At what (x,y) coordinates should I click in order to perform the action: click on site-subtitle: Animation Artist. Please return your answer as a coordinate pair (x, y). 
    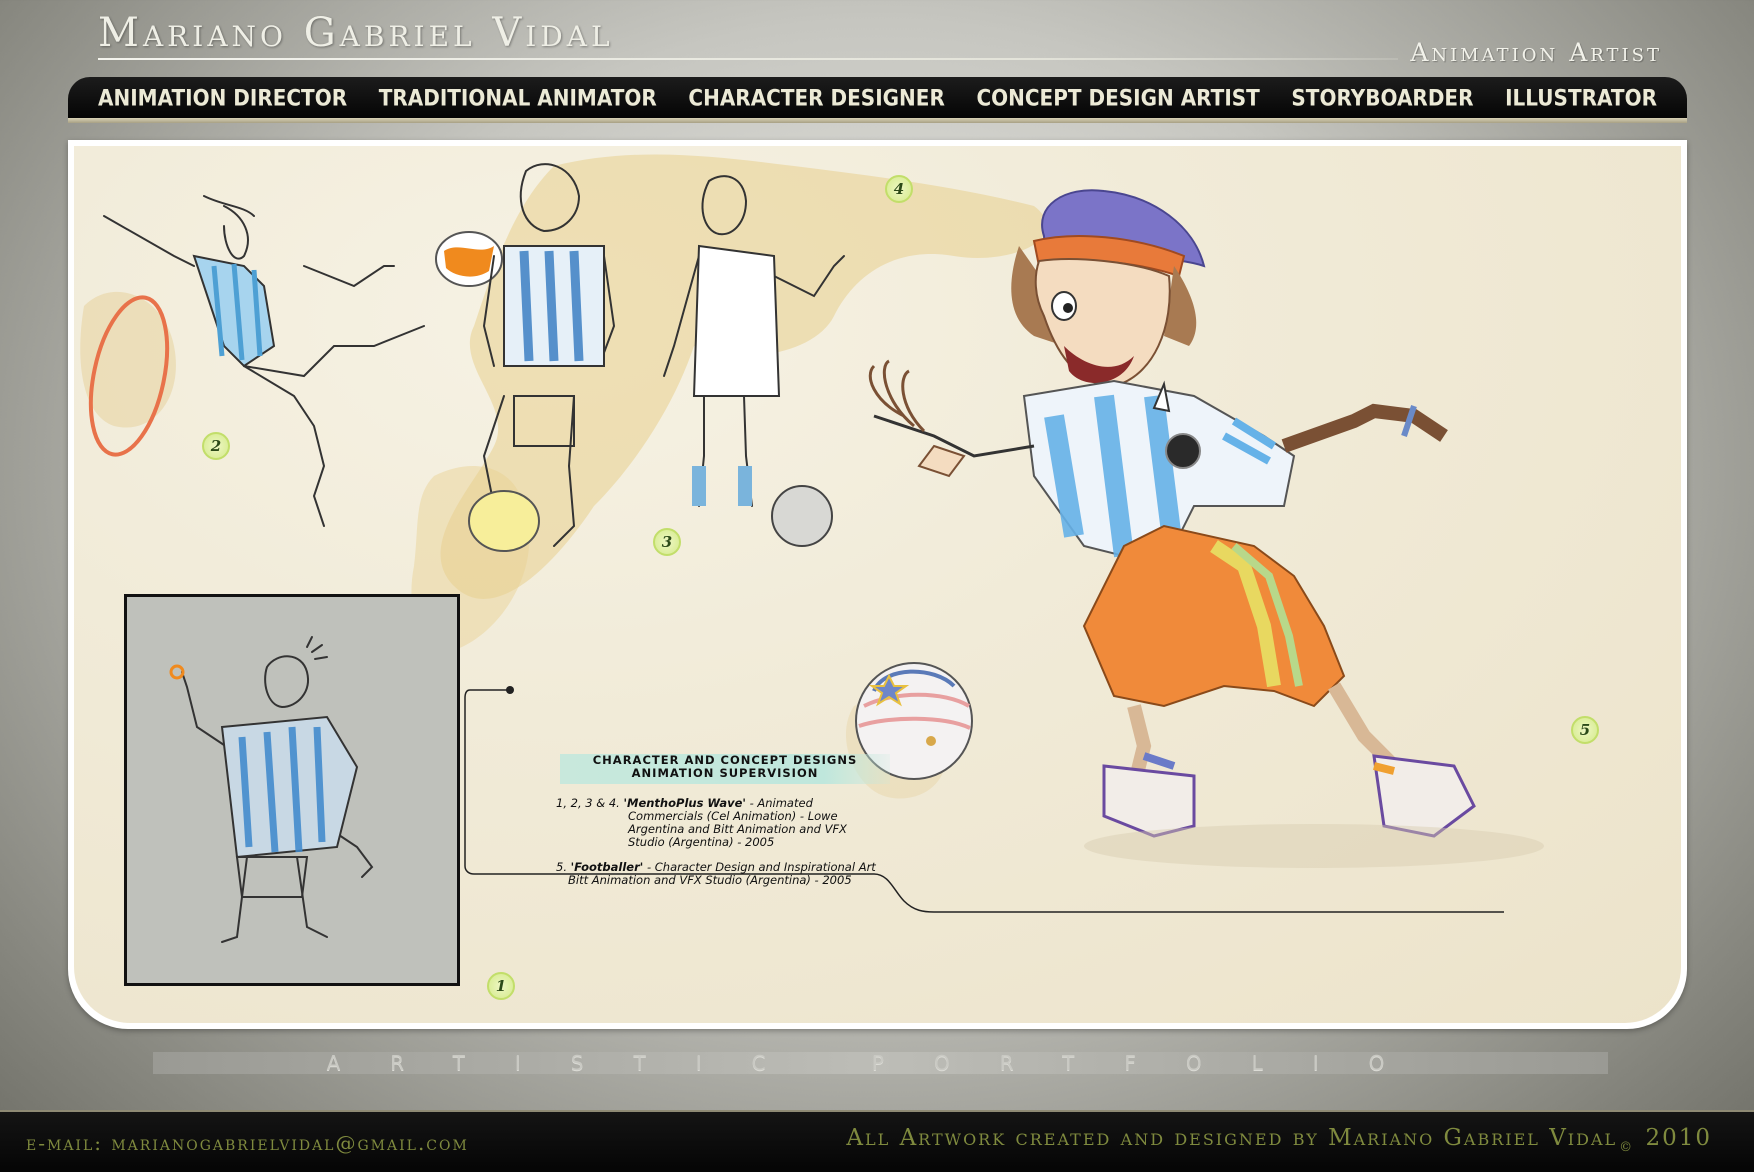
    Looking at the image, I should click on (1536, 52).